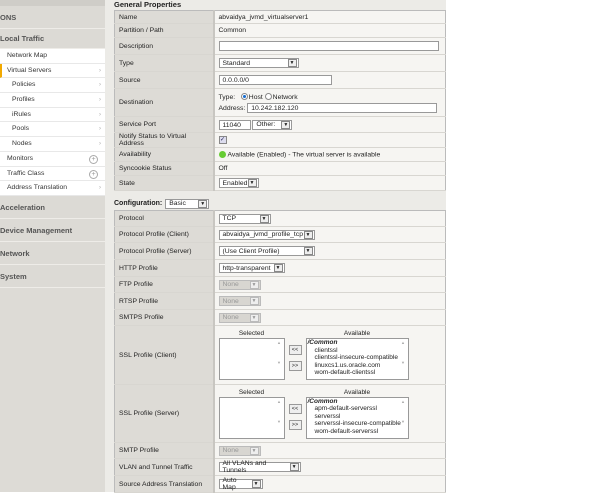 This screenshot has width=600, height=493. I want to click on partition-label: Partition / Path, so click(164, 30).